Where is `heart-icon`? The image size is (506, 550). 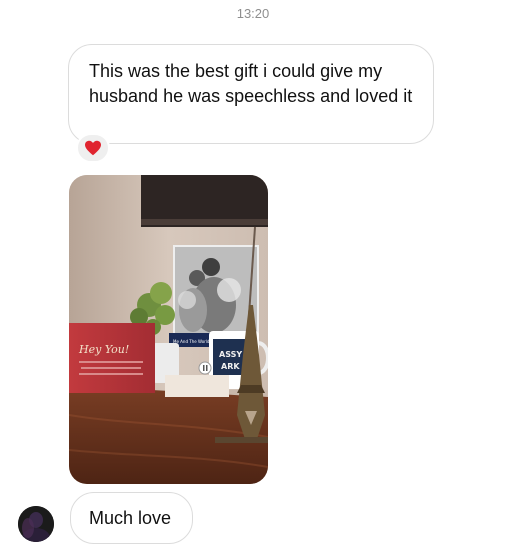
heart-icon is located at coordinates (93, 148).